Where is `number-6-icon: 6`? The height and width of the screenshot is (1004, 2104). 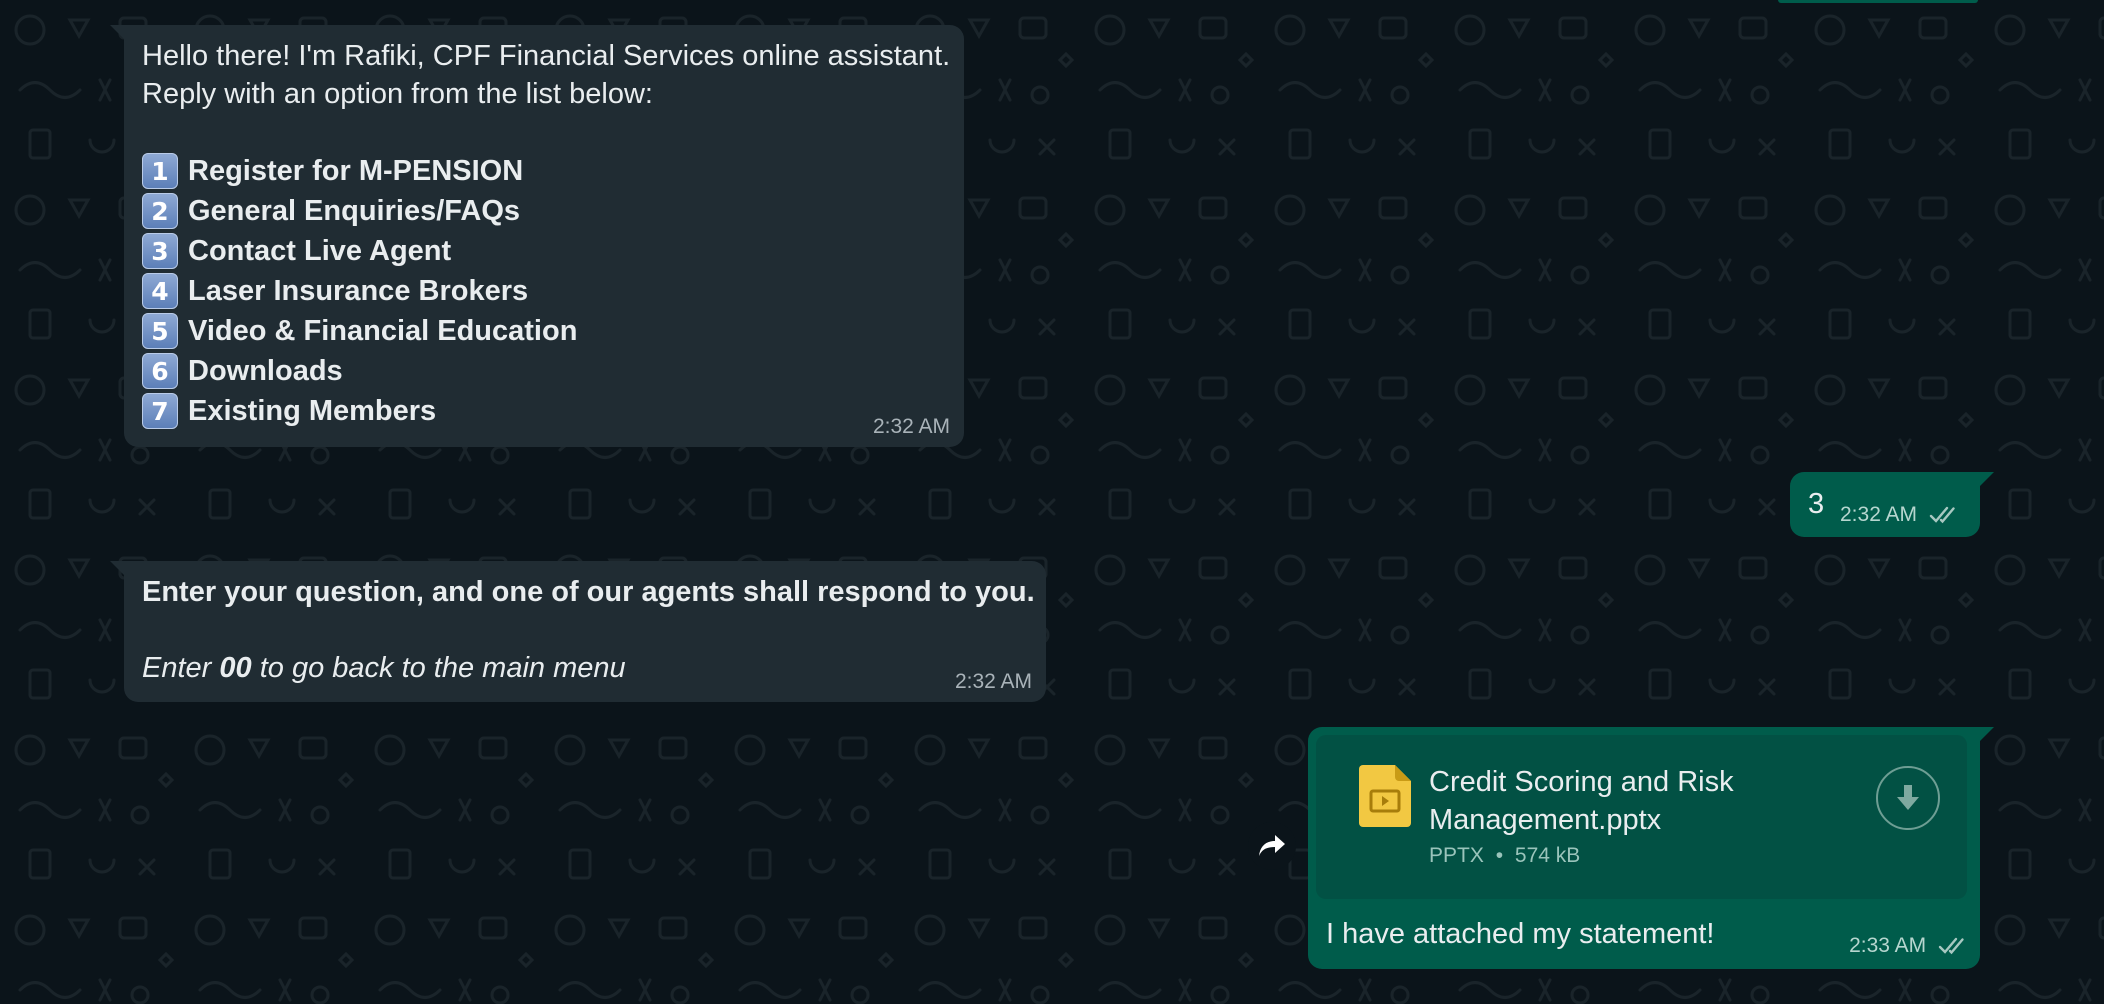 number-6-icon: 6 is located at coordinates (160, 371).